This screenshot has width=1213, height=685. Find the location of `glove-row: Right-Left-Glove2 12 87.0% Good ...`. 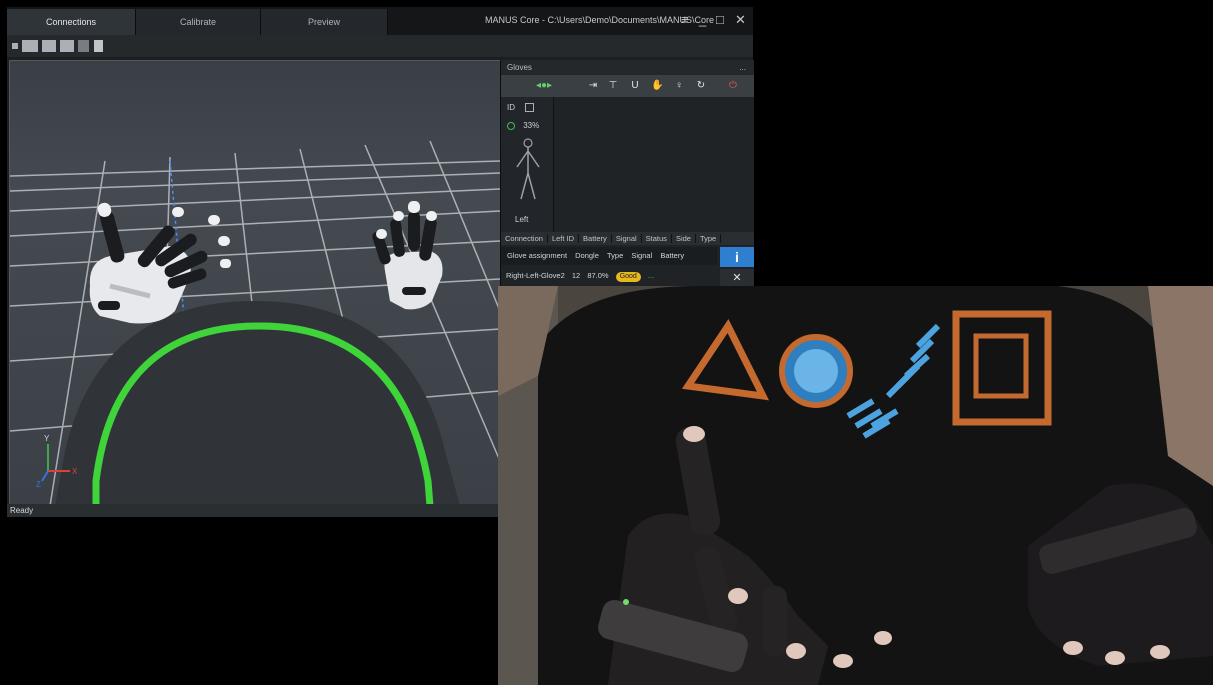

glove-row: Right-Left-Glove2 12 87.0% Good ... is located at coordinates (609, 276).